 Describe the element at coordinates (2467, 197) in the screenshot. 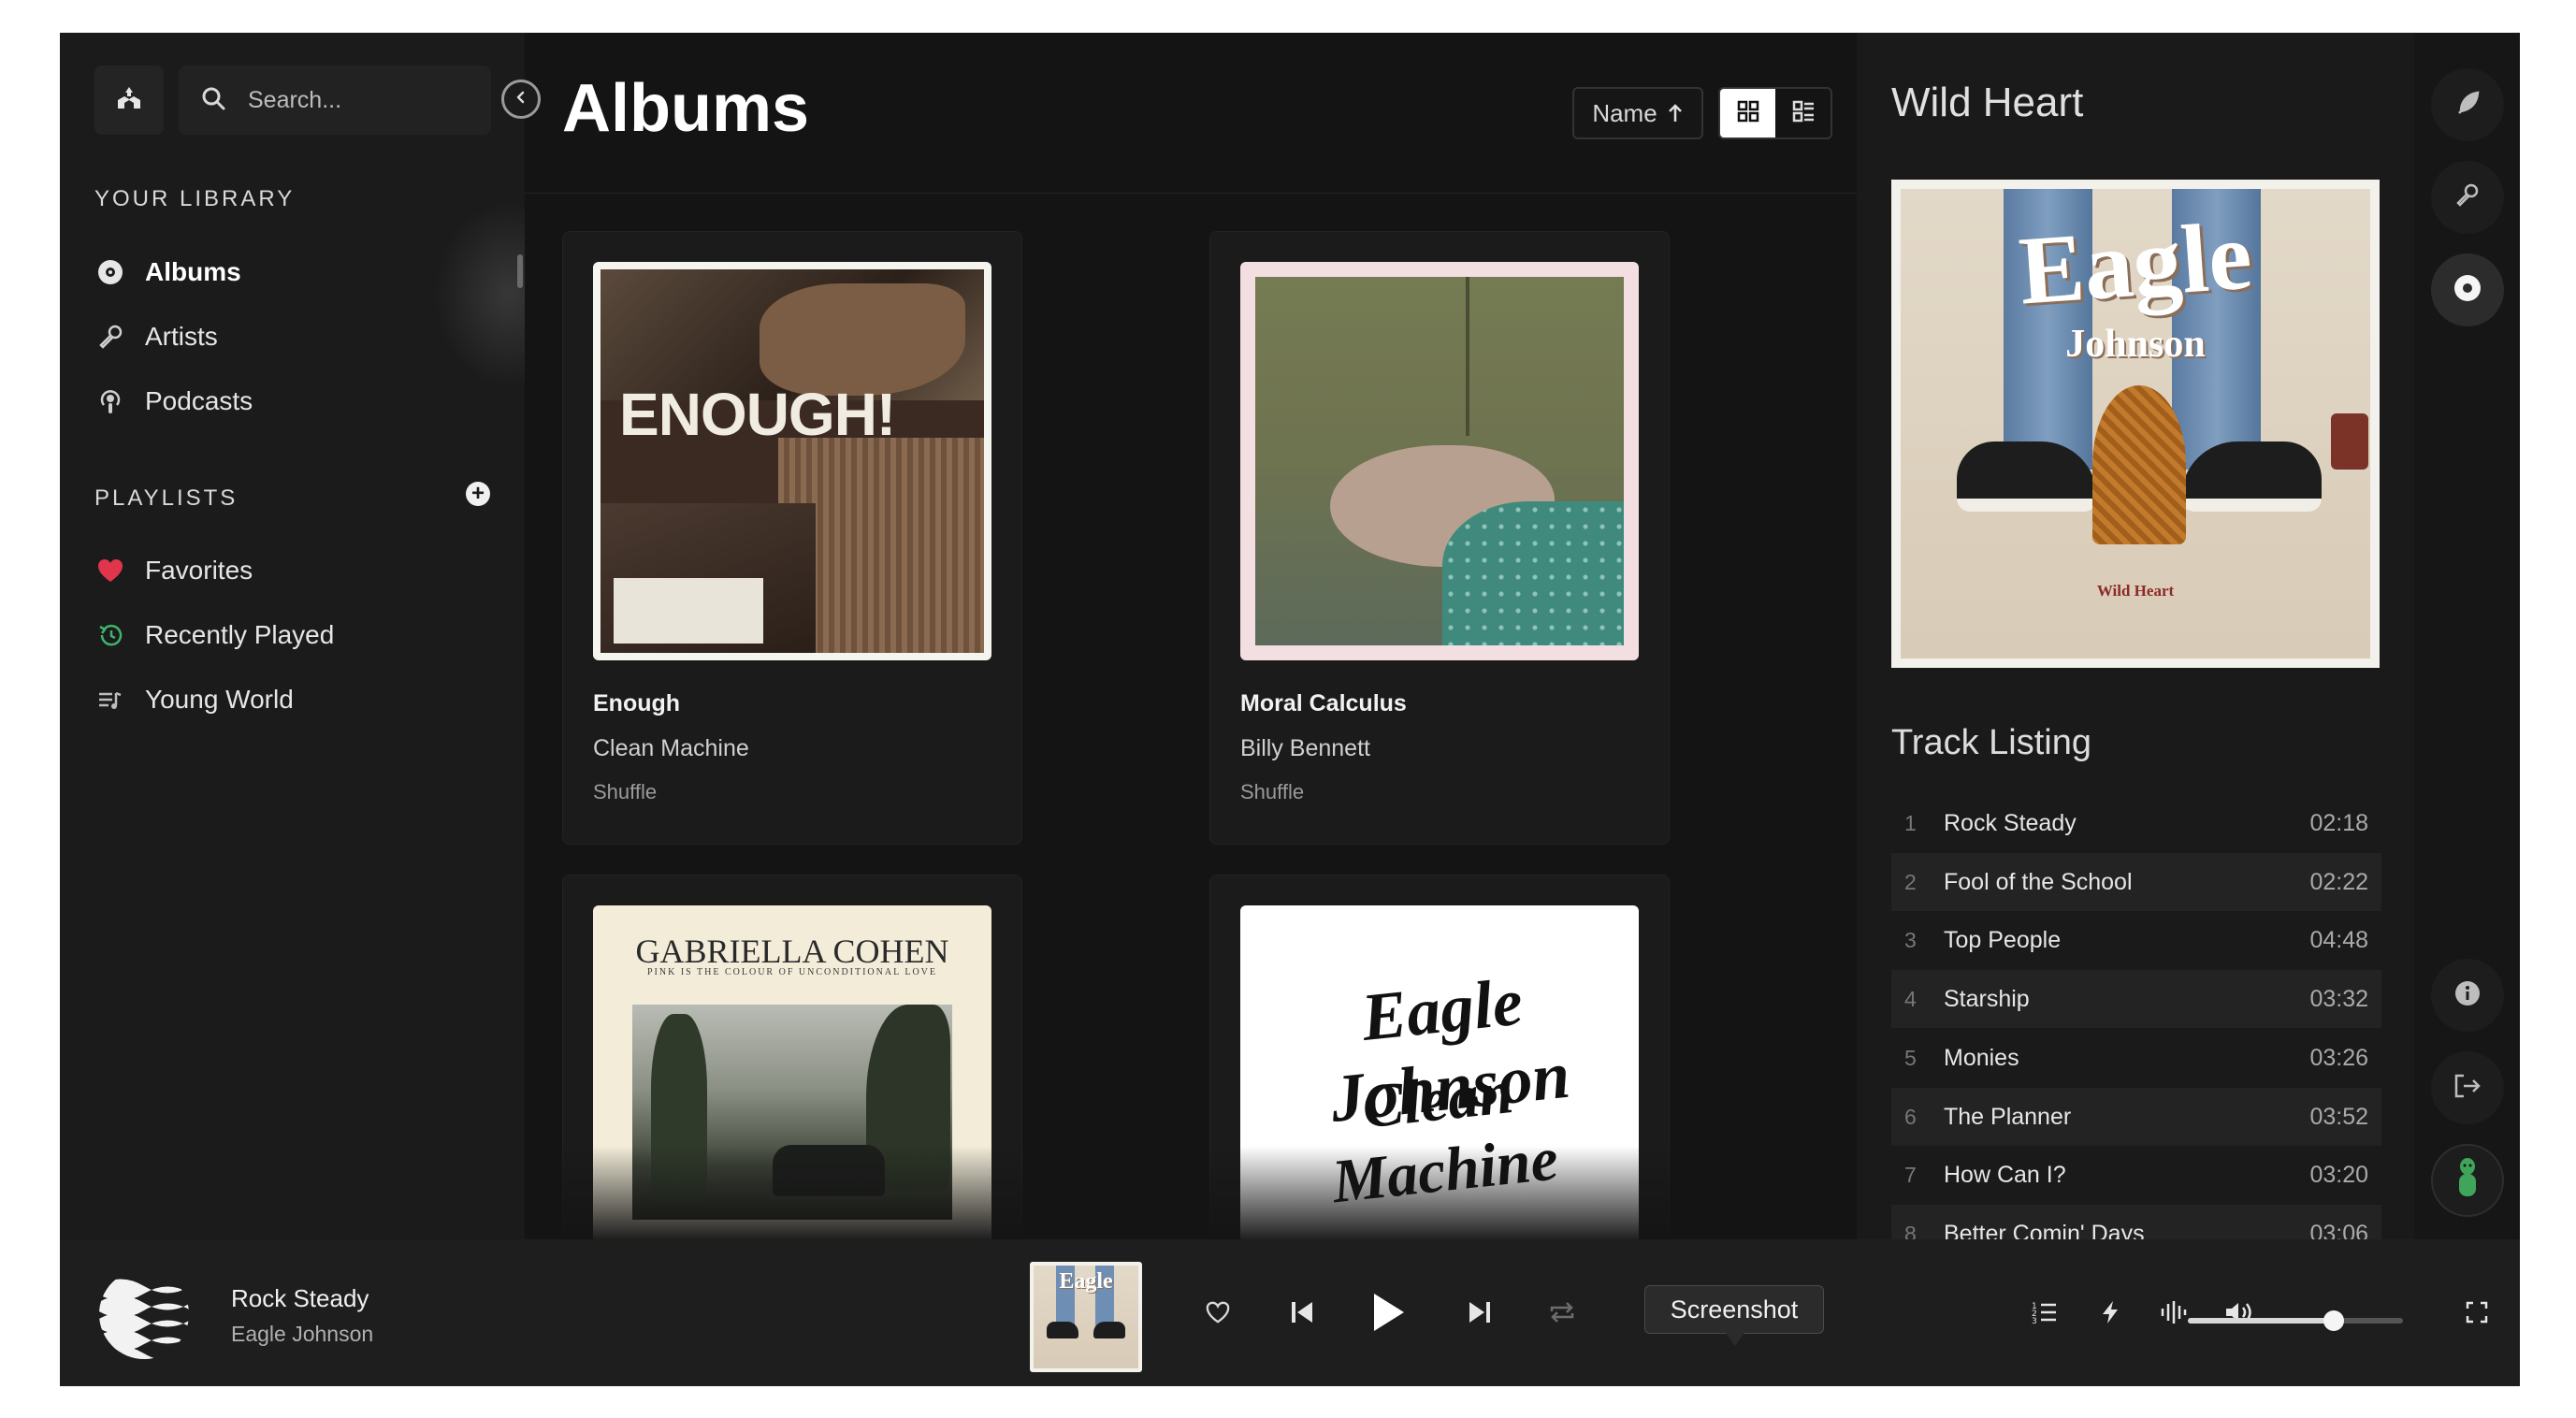

I see `rail-artists-button` at that location.